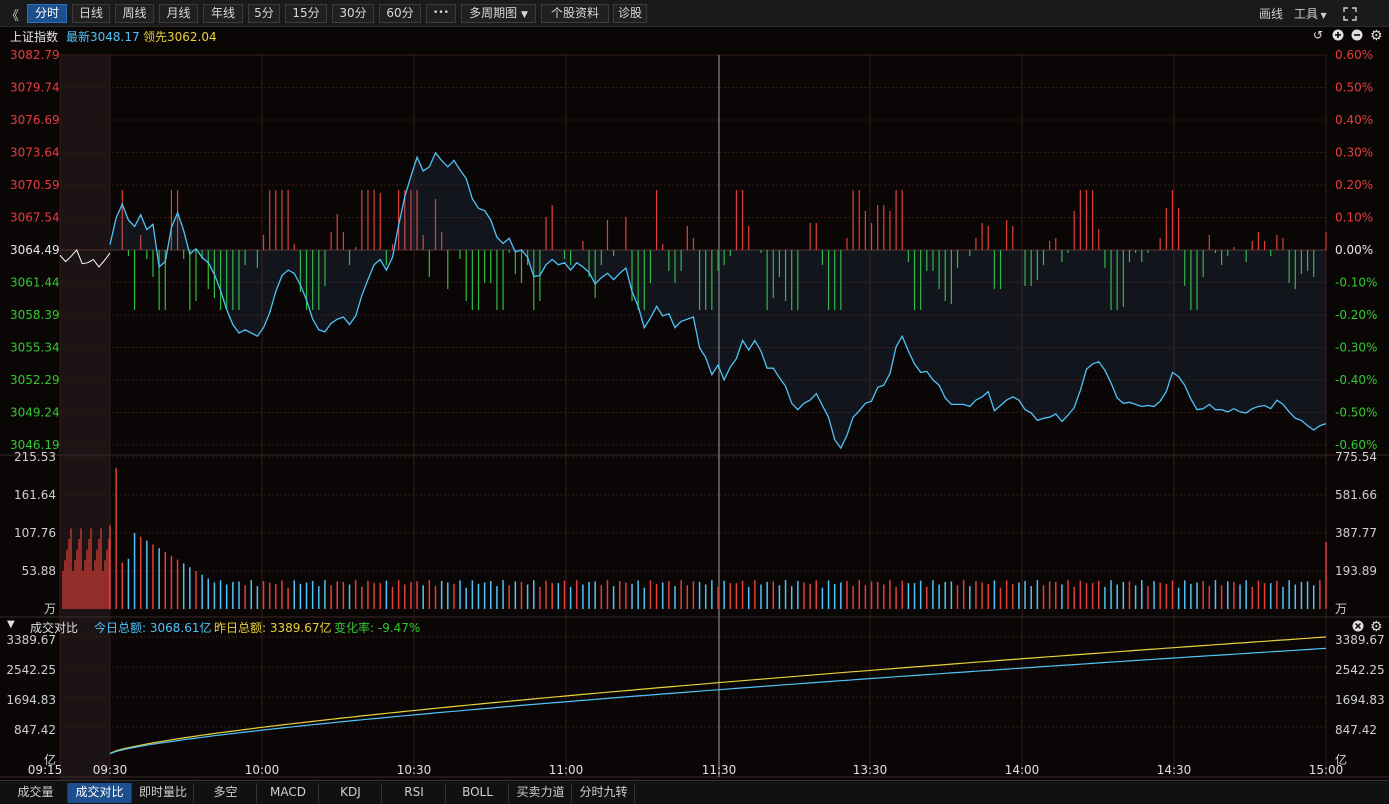 This screenshot has height=804, width=1389. What do you see at coordinates (524, 15) in the screenshot?
I see `chevron-down-icon: ▼` at bounding box center [524, 15].